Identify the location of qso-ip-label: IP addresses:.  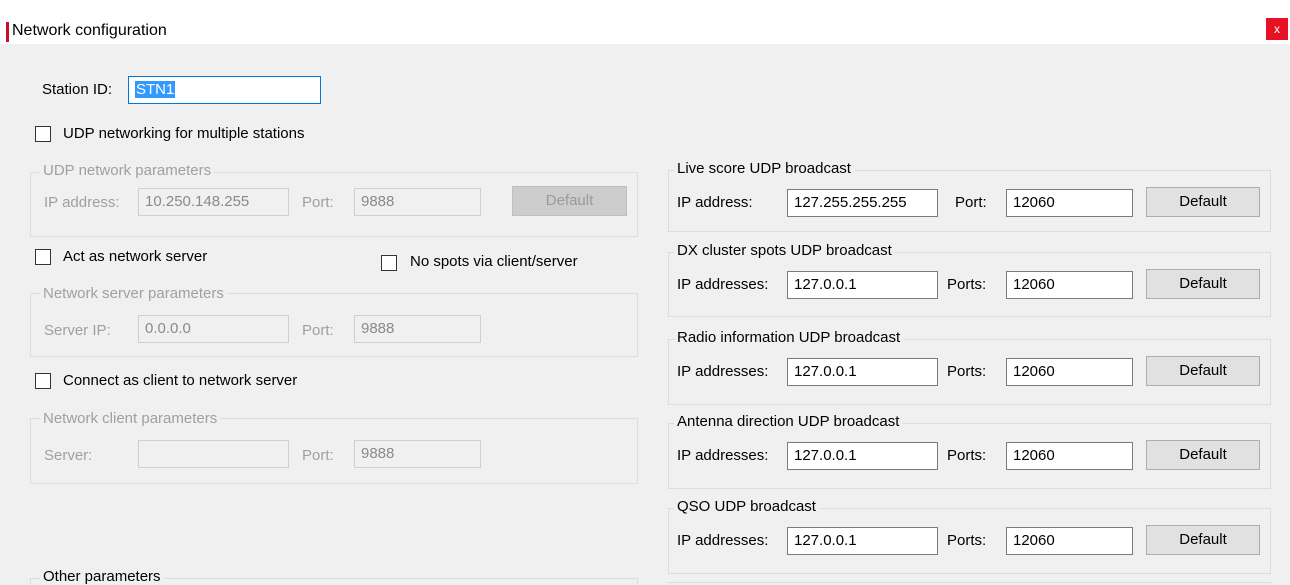
(723, 540).